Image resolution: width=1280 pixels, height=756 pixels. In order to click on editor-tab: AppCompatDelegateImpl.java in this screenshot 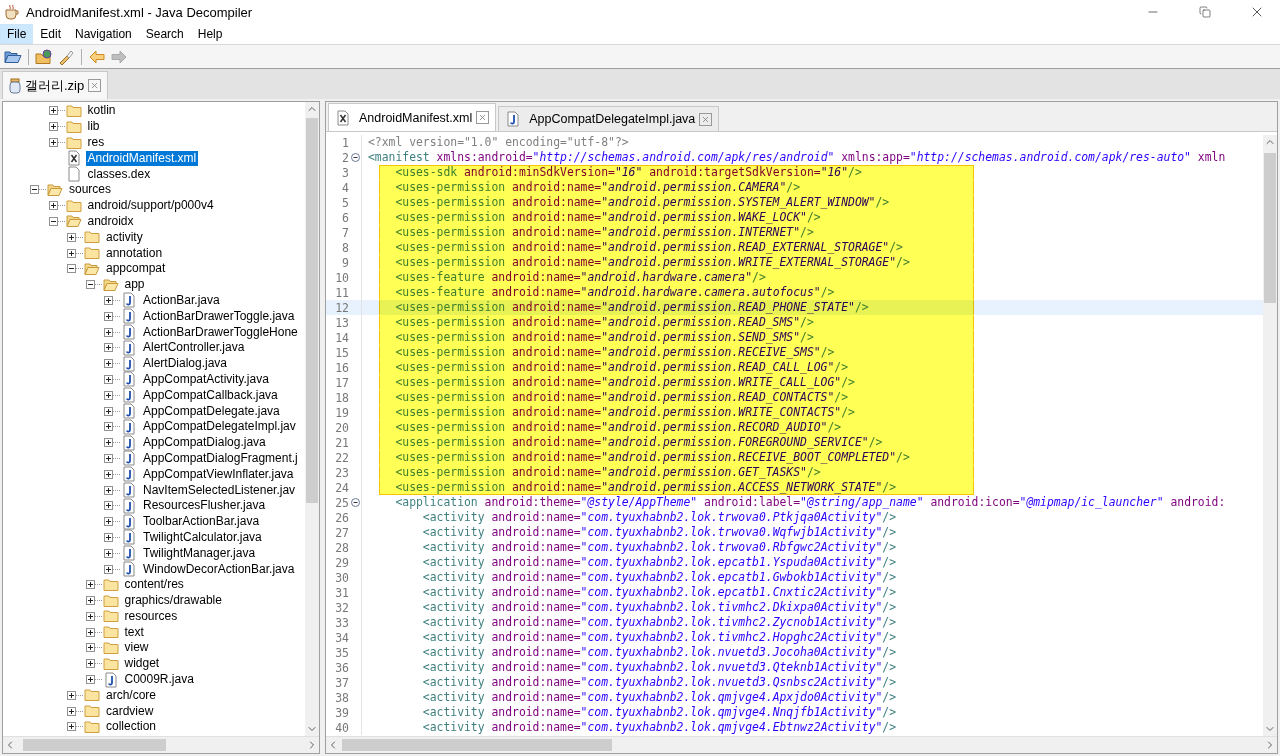, I will do `click(609, 118)`.